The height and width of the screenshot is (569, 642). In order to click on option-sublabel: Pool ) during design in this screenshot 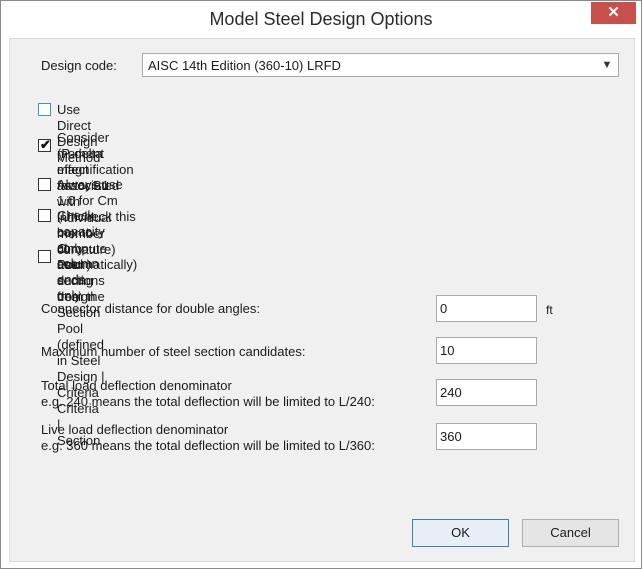, I will do `click(76, 280)`.